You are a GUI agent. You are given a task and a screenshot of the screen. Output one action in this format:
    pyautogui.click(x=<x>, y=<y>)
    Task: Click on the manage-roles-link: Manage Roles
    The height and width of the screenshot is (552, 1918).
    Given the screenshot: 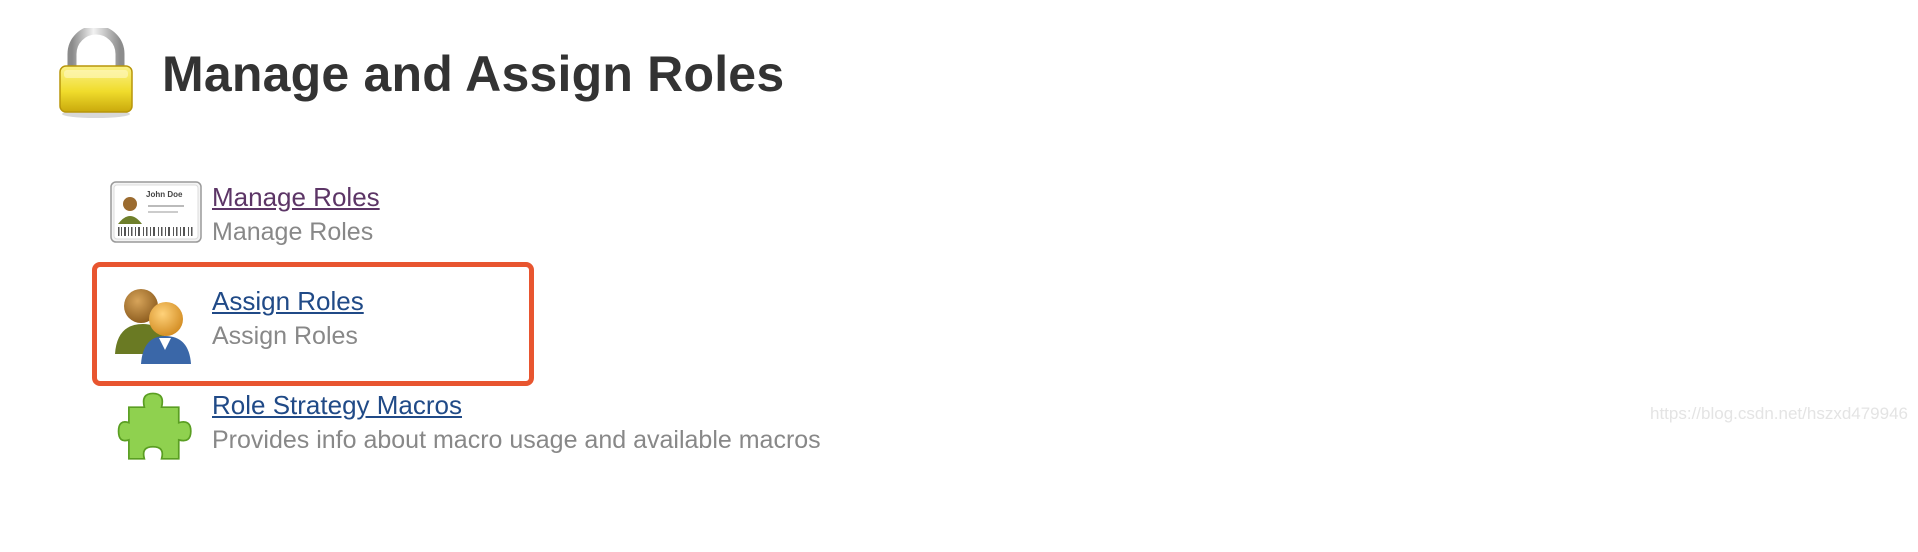 What is the action you would take?
    pyautogui.click(x=296, y=197)
    